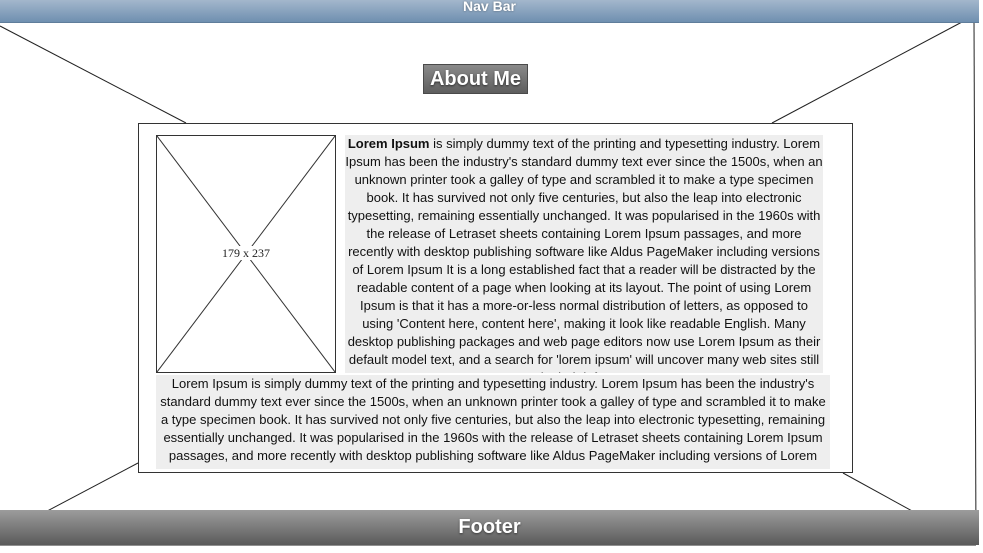 The image size is (983, 553). I want to click on image-placeholder: 179 x 237, so click(246, 254).